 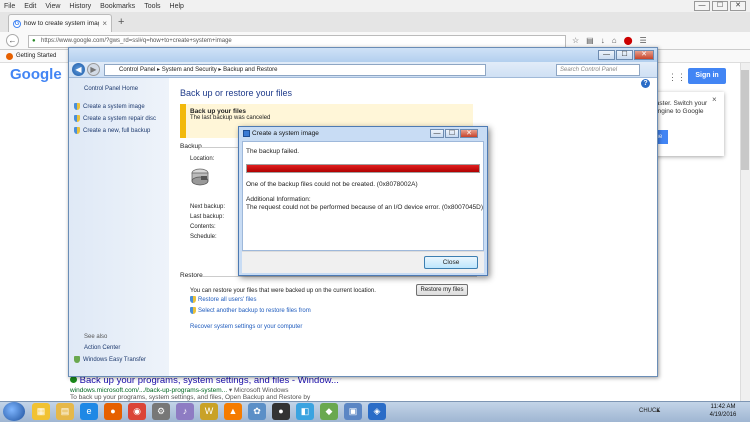 What do you see at coordinates (658, 411) in the screenshot?
I see `tray-expand-icon: ▲` at bounding box center [658, 411].